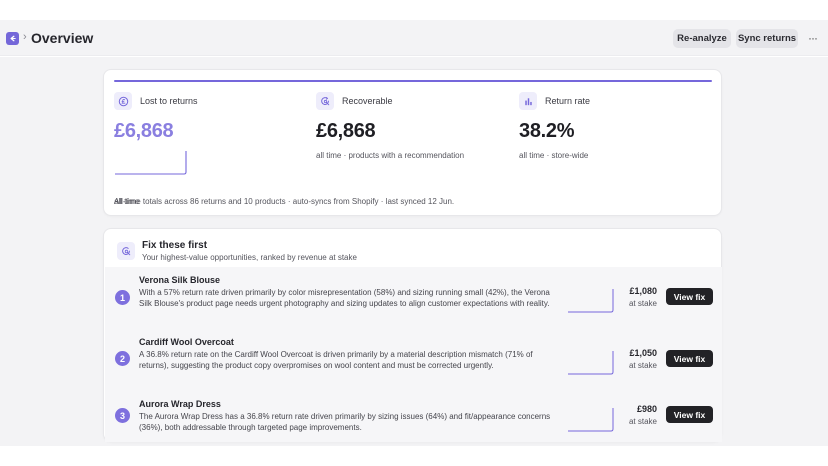 The width and height of the screenshot is (828, 466). Describe the element at coordinates (186, 342) in the screenshot. I see `product-name: Cardiff Wool Overcoat` at that location.